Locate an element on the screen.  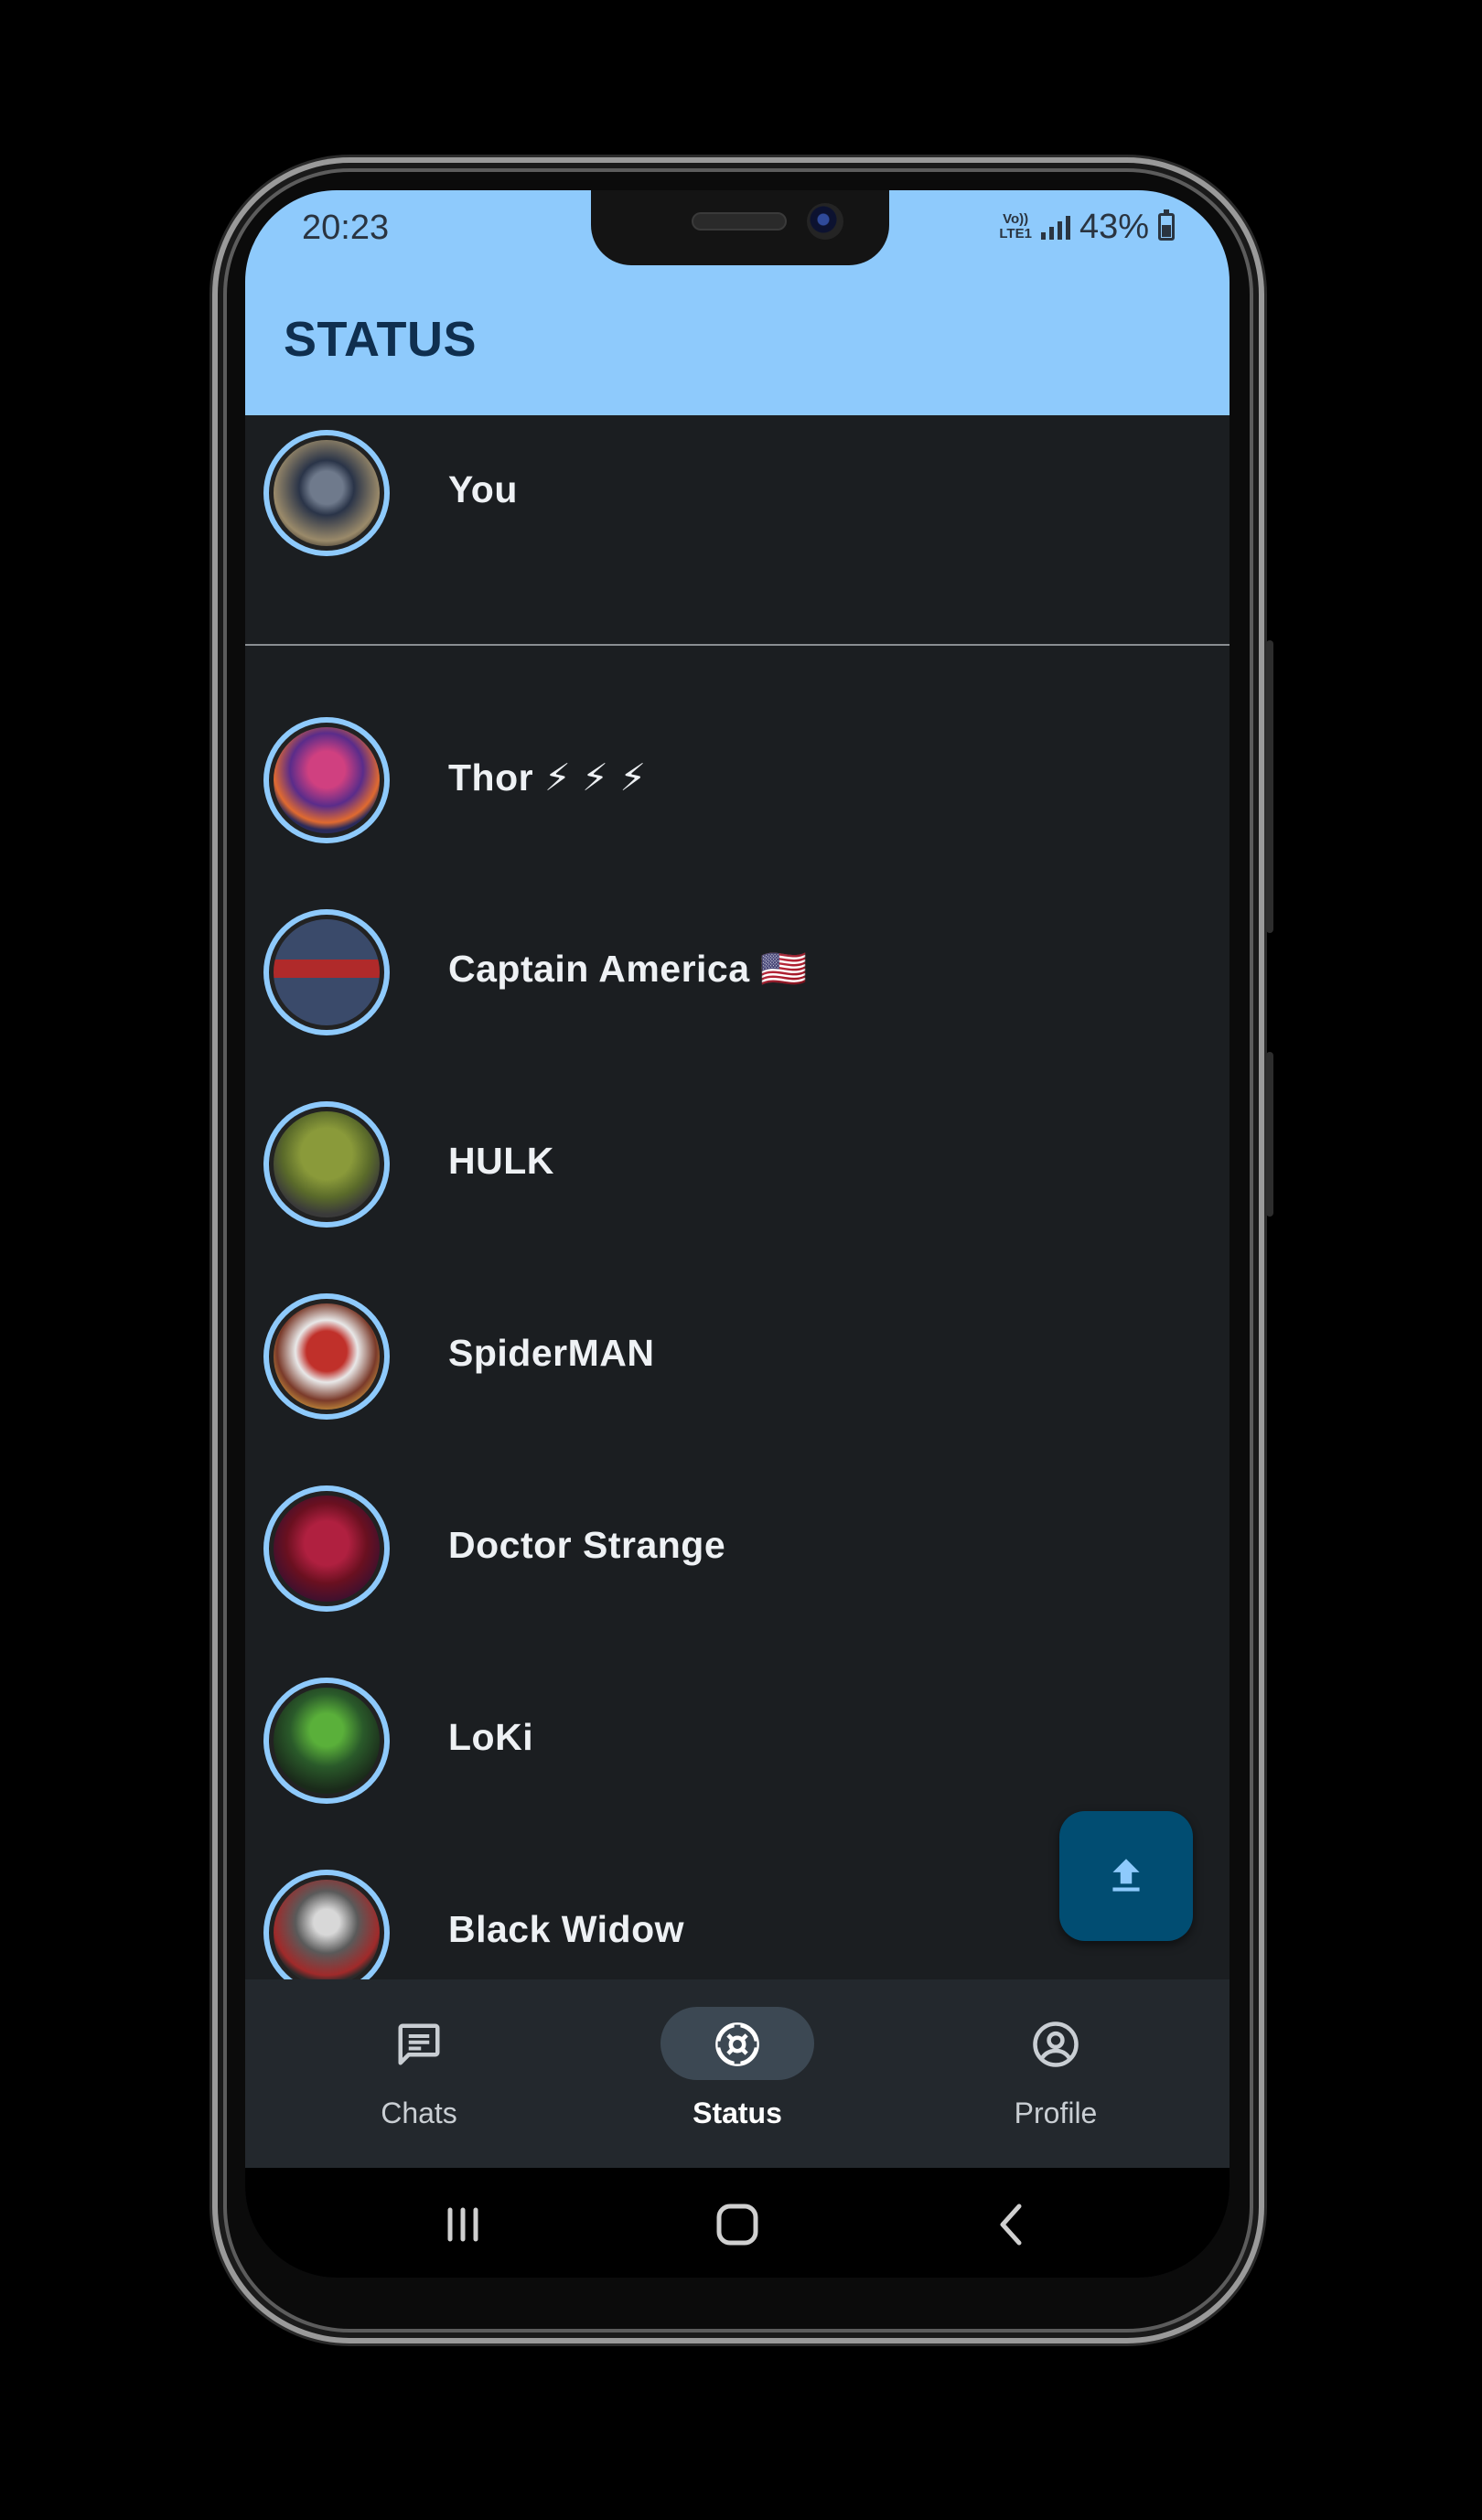
status-bar: 20:23 Vo)) LTE1 43% is located at coordinates (738, 236).